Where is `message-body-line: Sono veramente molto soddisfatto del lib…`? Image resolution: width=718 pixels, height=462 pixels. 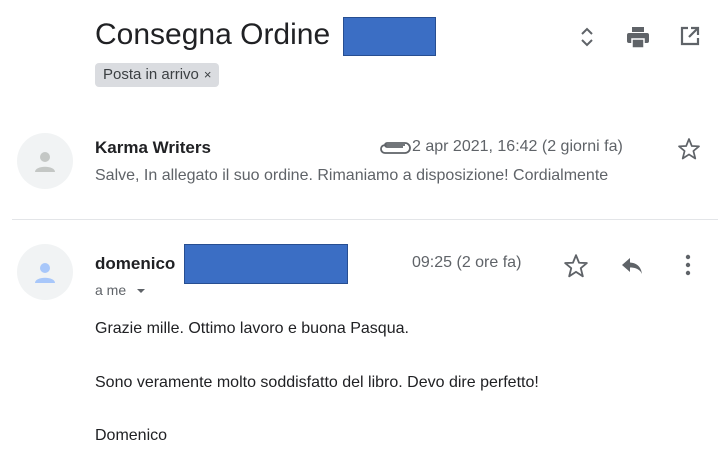 message-body-line: Sono veramente molto soddisfatto del lib… is located at coordinates (317, 382).